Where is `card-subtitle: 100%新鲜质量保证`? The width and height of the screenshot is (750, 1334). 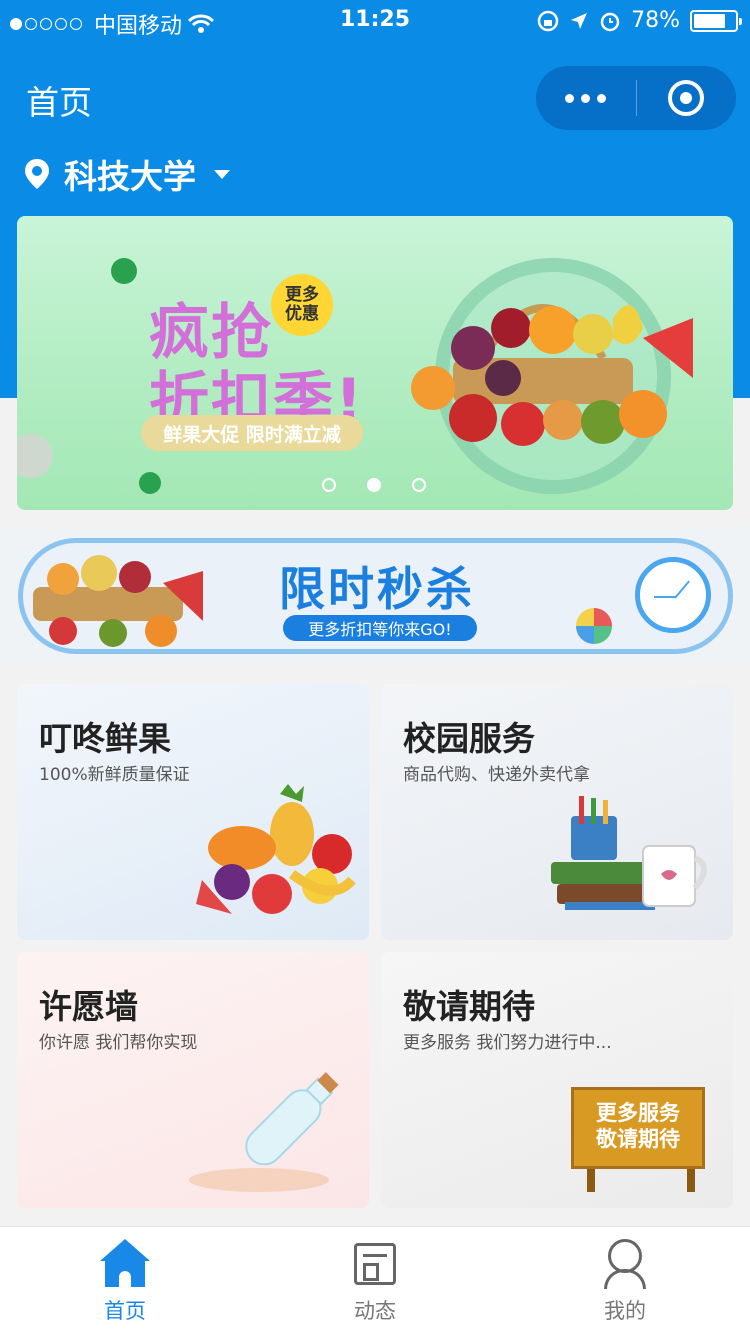 card-subtitle: 100%新鲜质量保证 is located at coordinates (114, 775).